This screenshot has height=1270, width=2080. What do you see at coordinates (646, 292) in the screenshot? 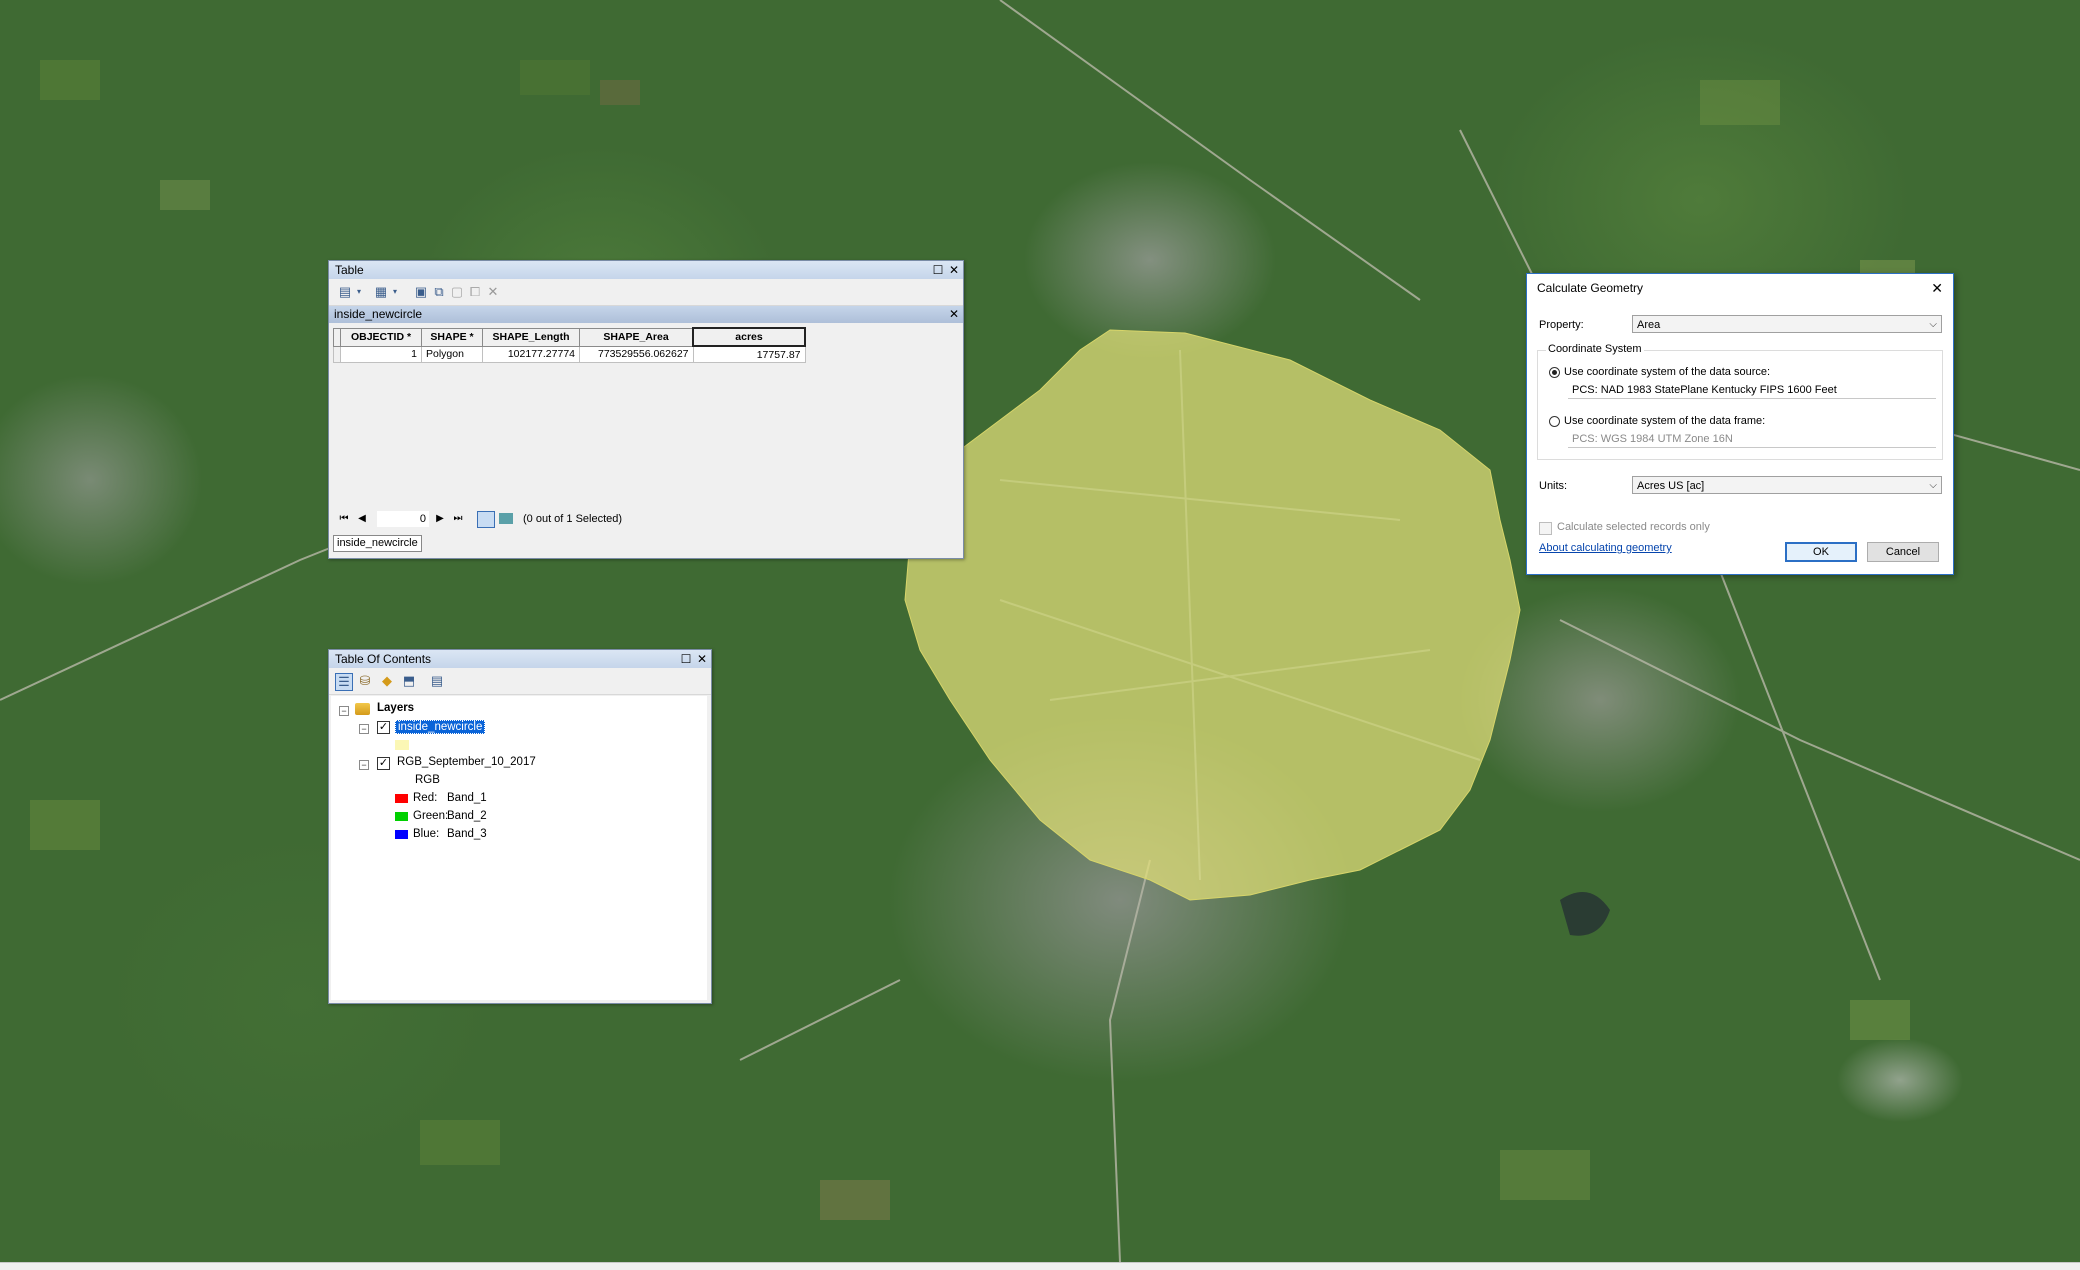
I see `table-toolbar: ▤ ▾ ▦ ▾ ▣ ⧉ ▢ ⧠ ✕` at bounding box center [646, 292].